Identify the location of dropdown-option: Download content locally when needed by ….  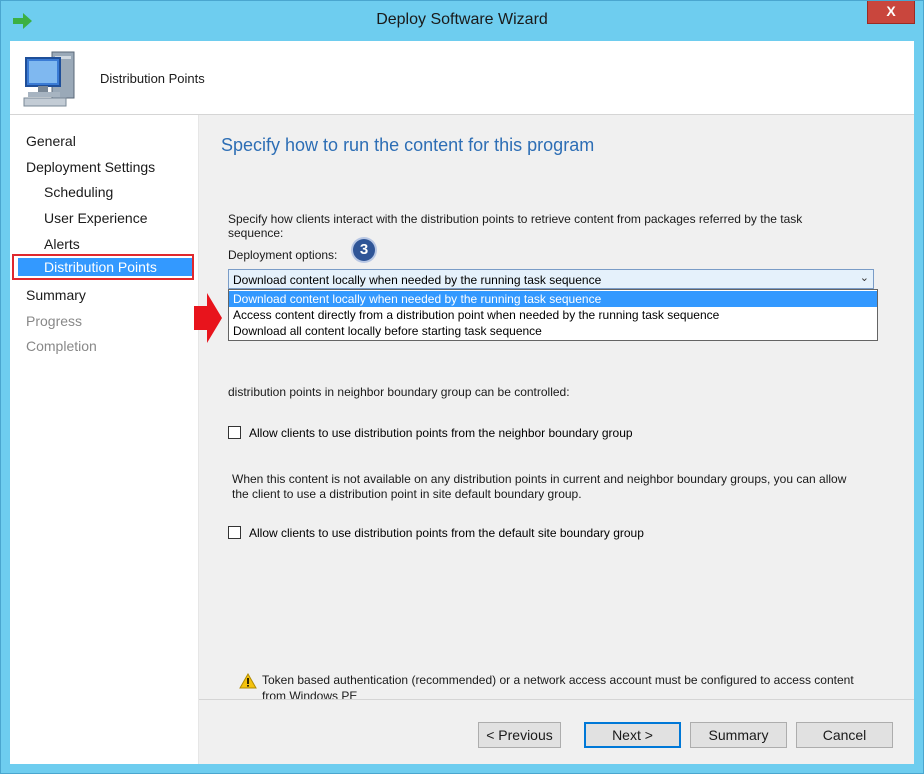
(553, 299).